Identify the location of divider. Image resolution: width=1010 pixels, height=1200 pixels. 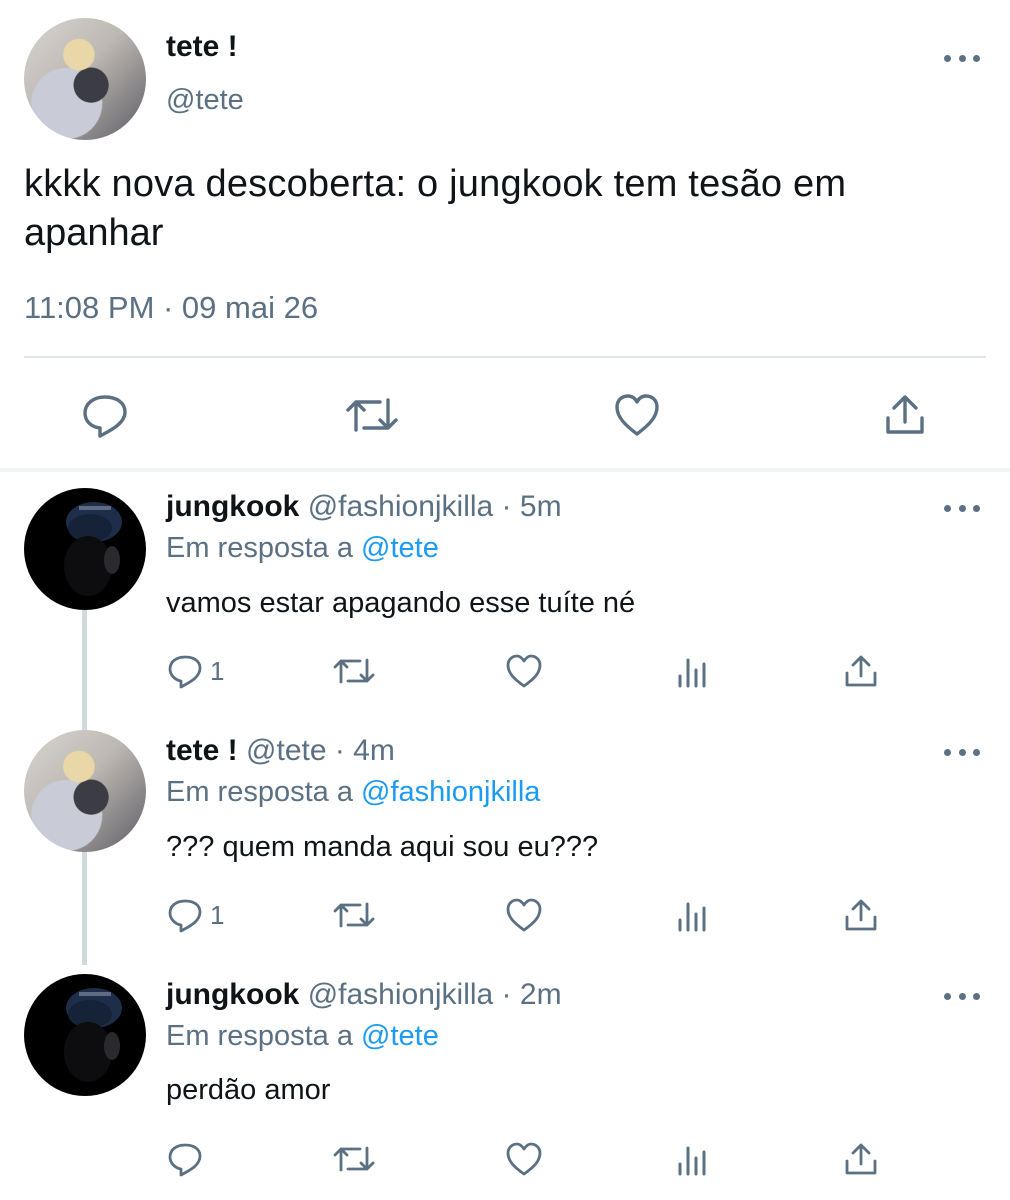
(505, 357).